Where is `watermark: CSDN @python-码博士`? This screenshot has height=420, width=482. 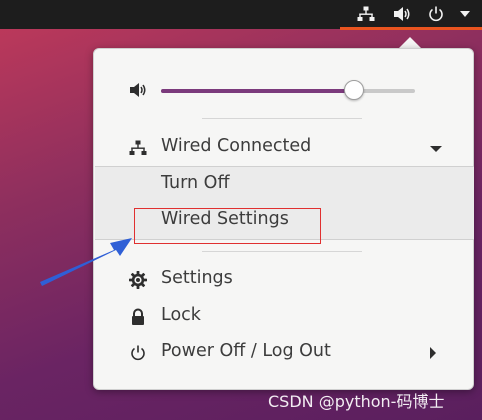
watermark: CSDN @python-码博士 is located at coordinates (356, 401).